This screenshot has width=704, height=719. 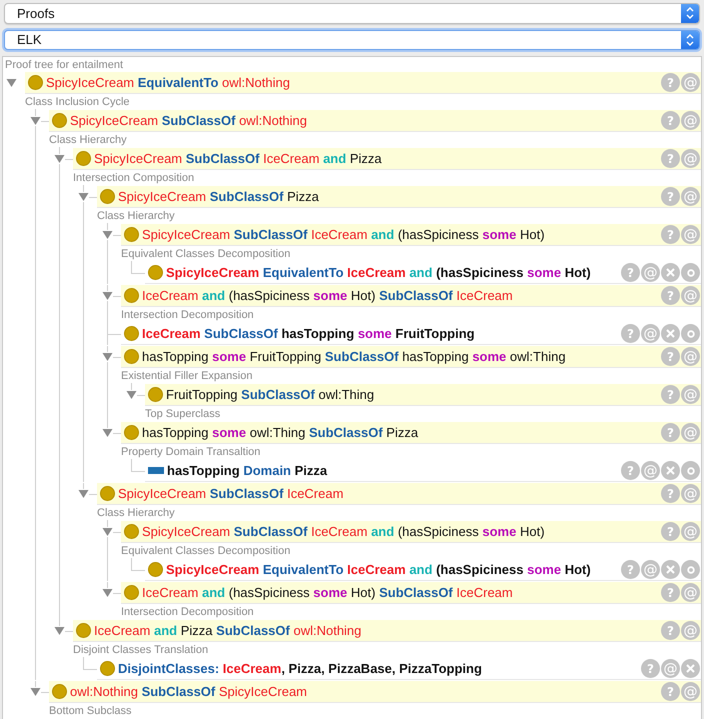 I want to click on axiom-text: IceCream SubClassOf hasTopping some FruitTopping, so click(x=309, y=333).